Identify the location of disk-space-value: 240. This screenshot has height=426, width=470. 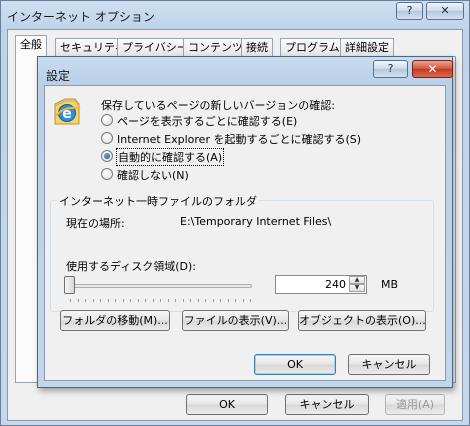
(312, 284).